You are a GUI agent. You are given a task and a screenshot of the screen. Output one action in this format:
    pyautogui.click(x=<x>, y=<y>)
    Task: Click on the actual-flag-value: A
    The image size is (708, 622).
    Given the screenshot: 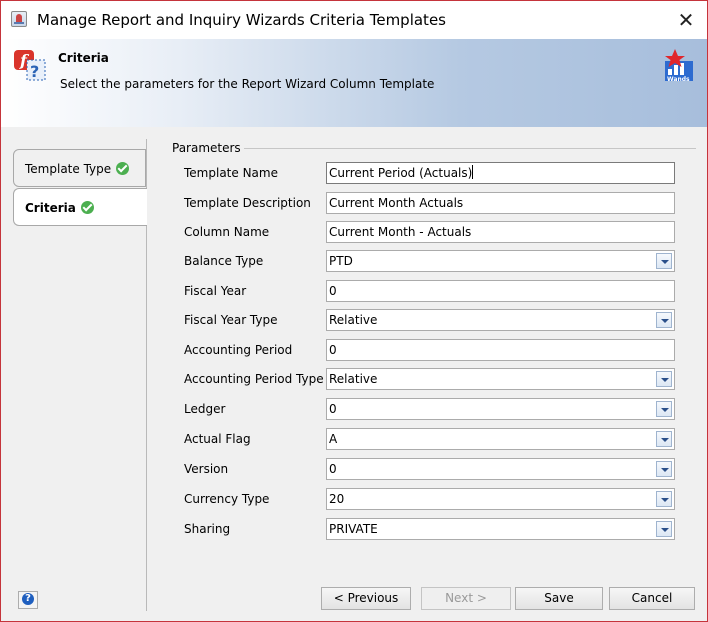 What is the action you would take?
    pyautogui.click(x=333, y=439)
    